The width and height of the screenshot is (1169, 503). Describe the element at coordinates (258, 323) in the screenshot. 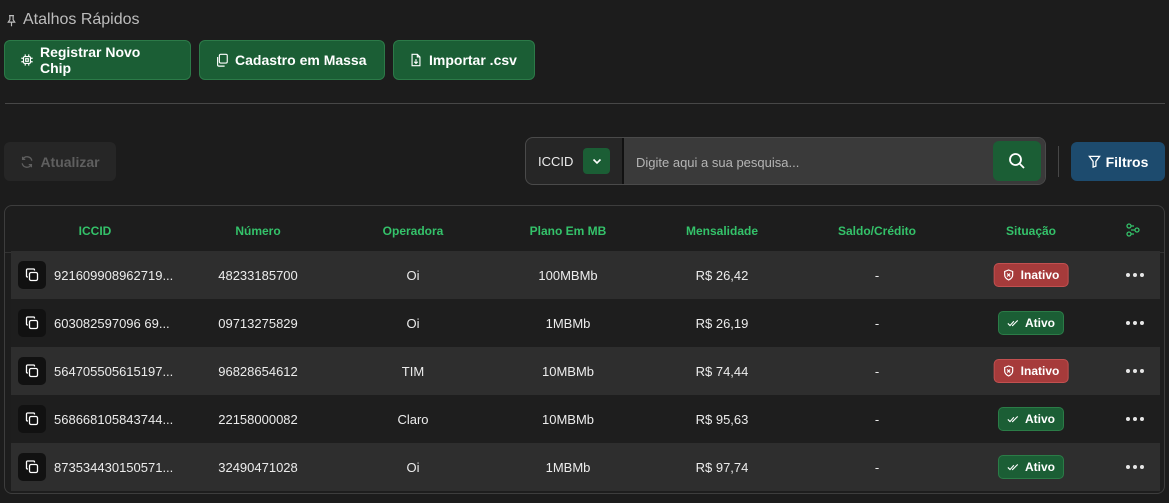

I see `cell-numero: 09713275829` at that location.